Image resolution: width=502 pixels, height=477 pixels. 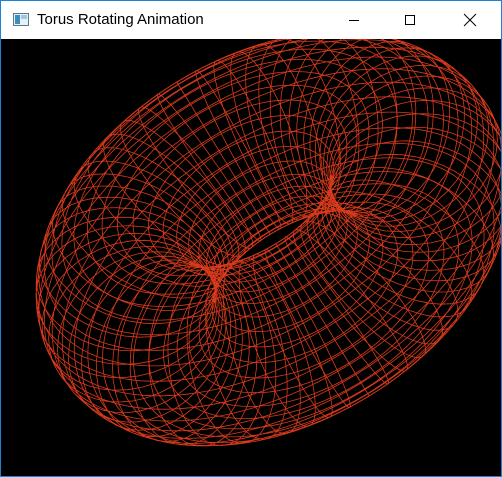 I want to click on maximize-icon, so click(x=410, y=20).